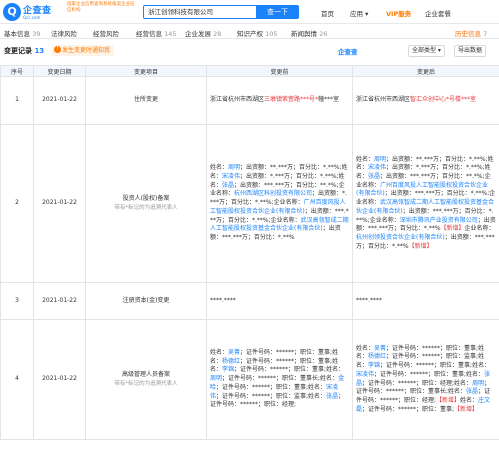 Image resolution: width=499 pixels, height=475 pixels. Describe the element at coordinates (322, 34) in the screenshot. I see `tab-count: 26` at that location.